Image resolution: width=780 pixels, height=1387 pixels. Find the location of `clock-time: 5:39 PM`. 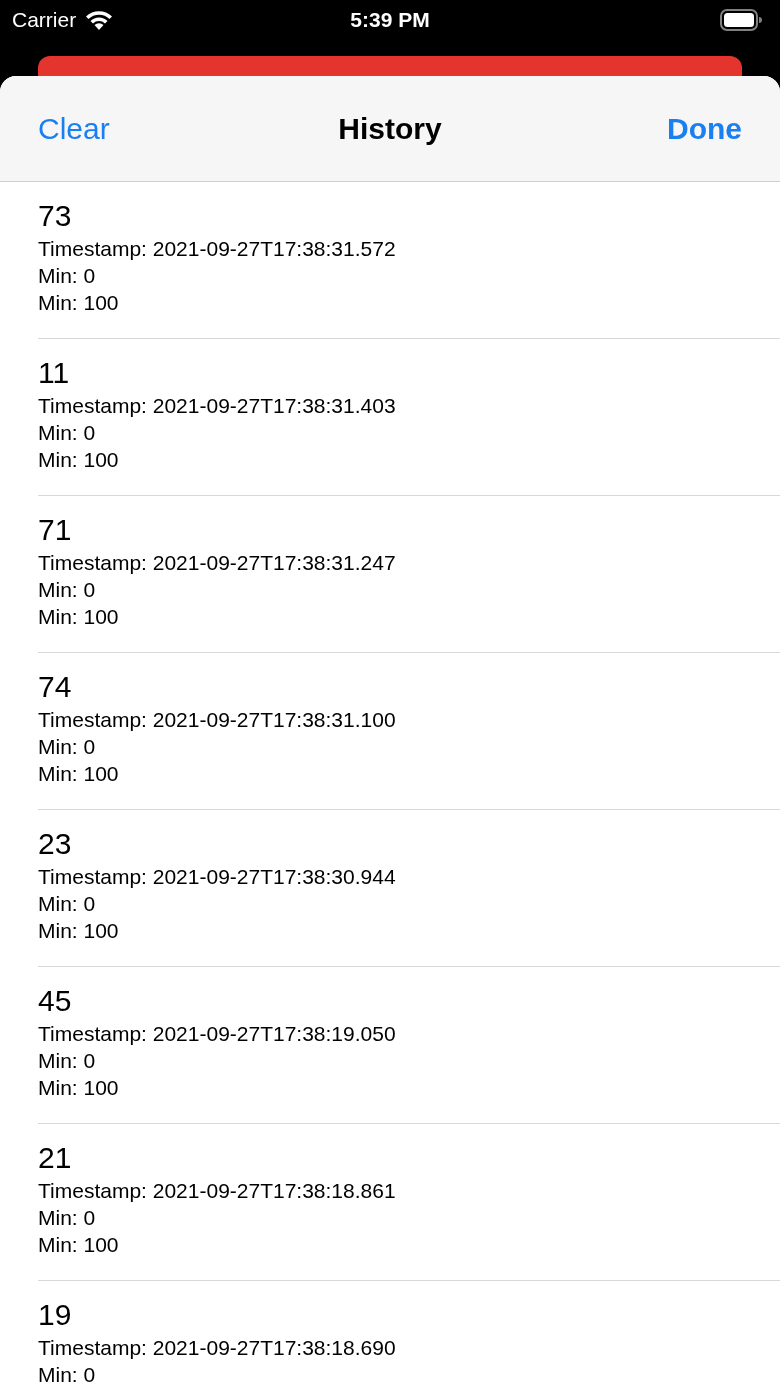

clock-time: 5:39 PM is located at coordinates (390, 20).